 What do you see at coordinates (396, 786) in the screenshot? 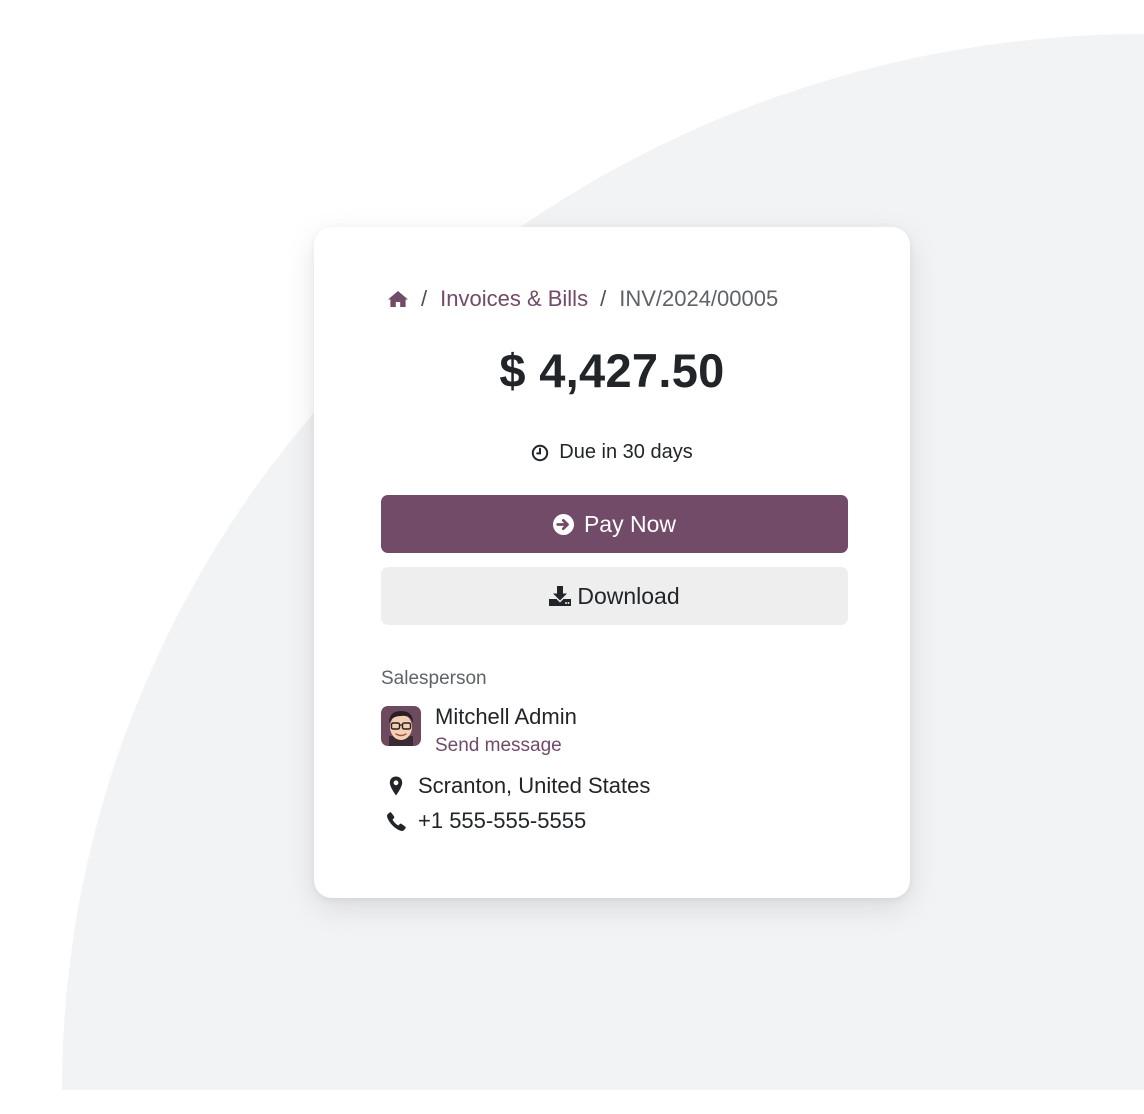
I see `map-marker-icon` at bounding box center [396, 786].